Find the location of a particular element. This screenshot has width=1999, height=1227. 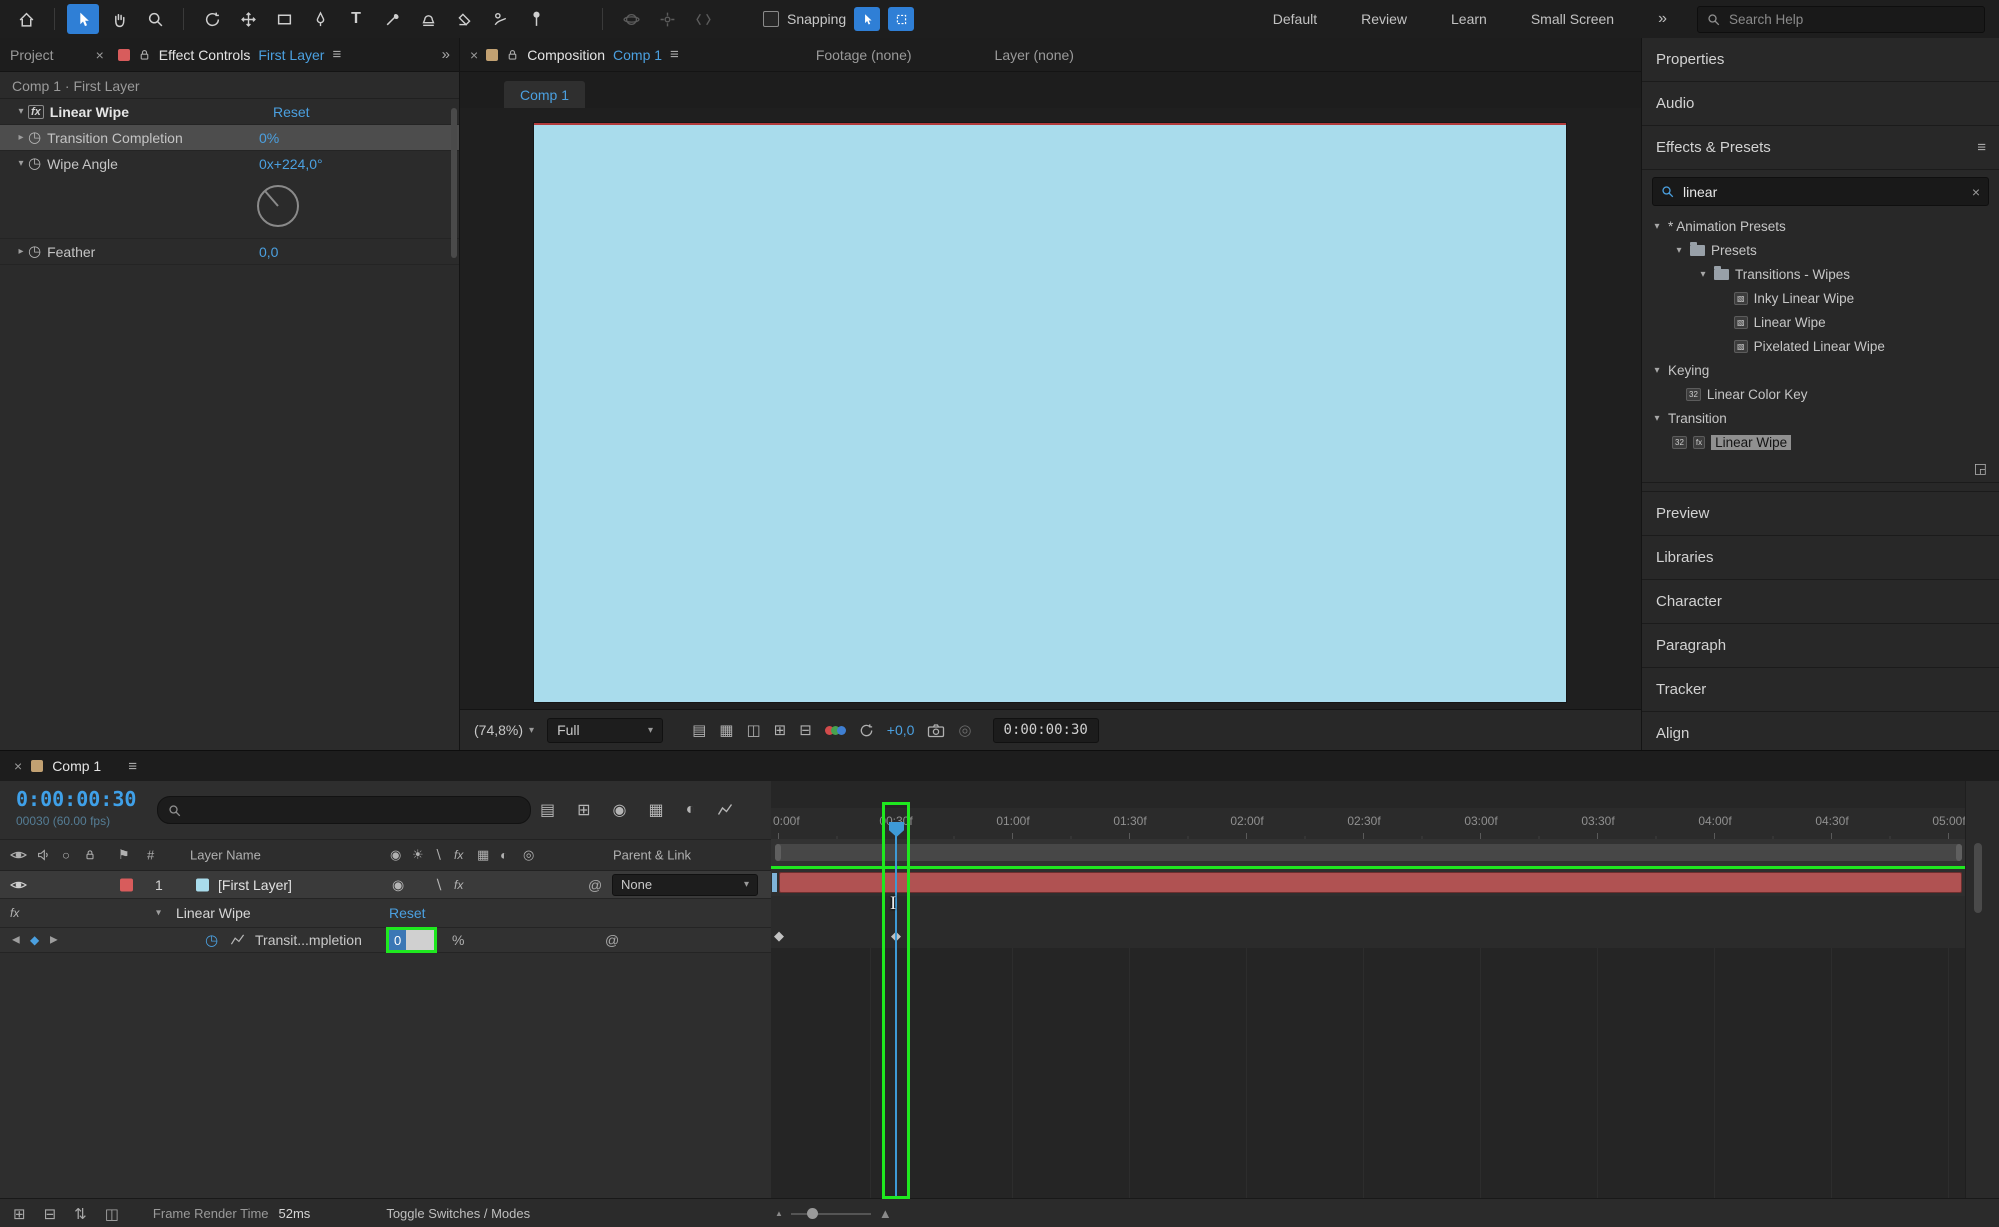

effect-header-row: ▾ fx Linear Wipe Reset is located at coordinates (229, 112).